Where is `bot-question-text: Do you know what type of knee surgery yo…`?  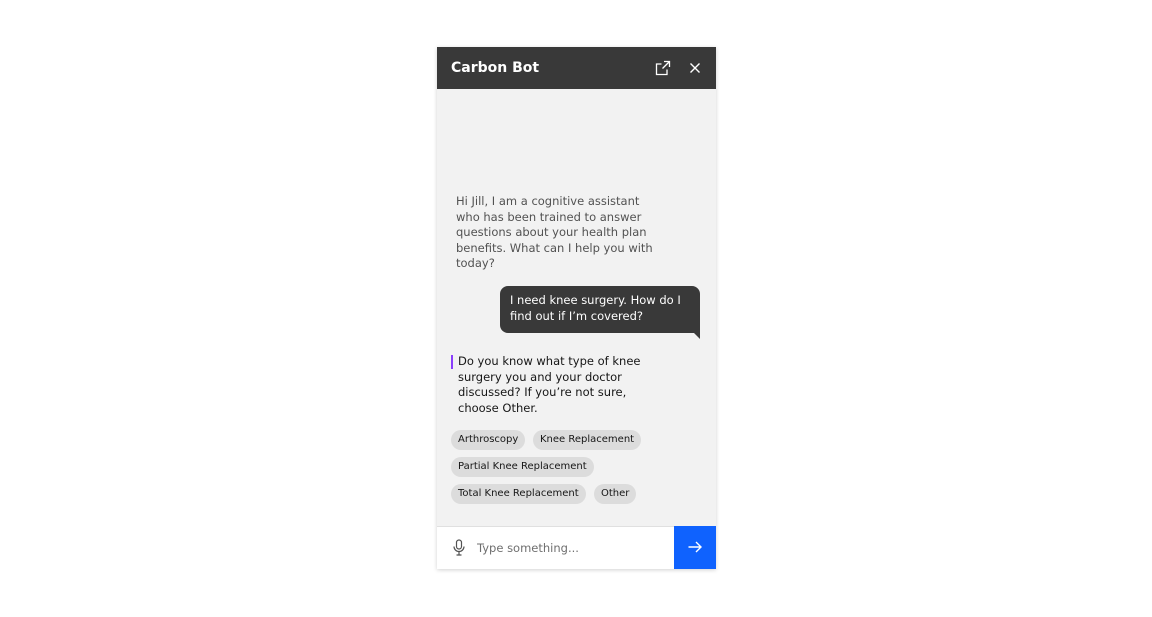 bot-question-text: Do you know what type of knee surgery yo… is located at coordinates (549, 384).